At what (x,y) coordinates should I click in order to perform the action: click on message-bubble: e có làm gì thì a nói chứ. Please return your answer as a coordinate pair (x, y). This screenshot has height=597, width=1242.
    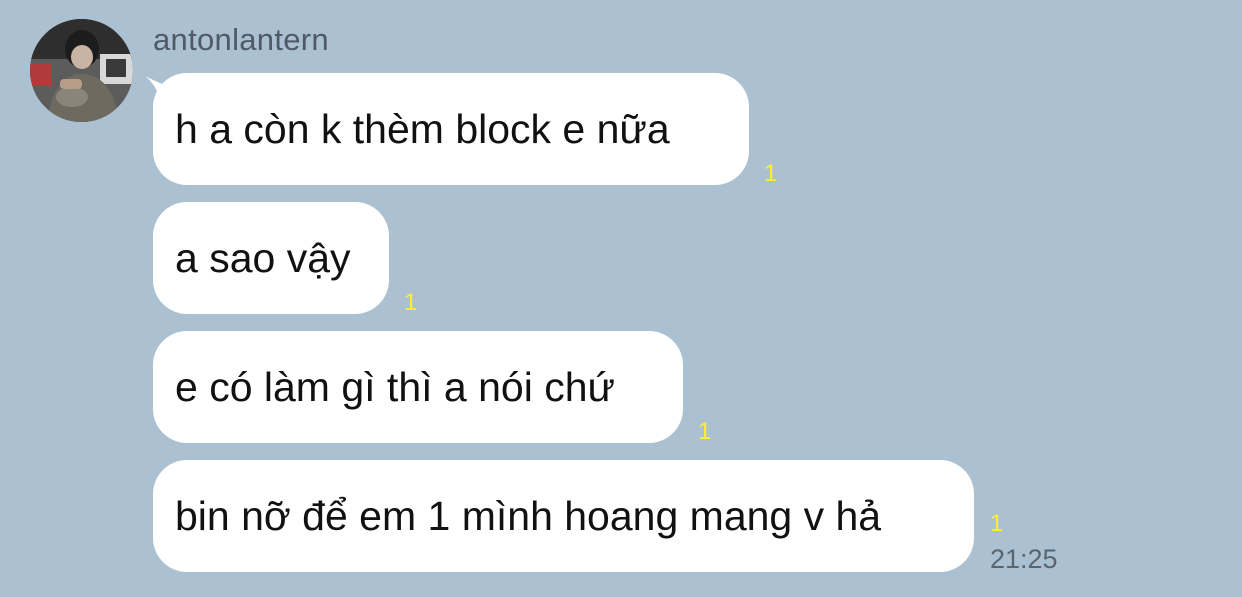
    Looking at the image, I should click on (418, 387).